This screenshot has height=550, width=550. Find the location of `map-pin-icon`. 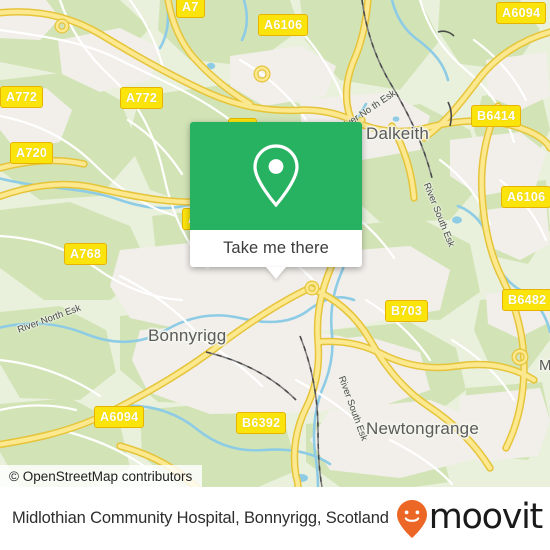

map-pin-icon is located at coordinates (276, 176).